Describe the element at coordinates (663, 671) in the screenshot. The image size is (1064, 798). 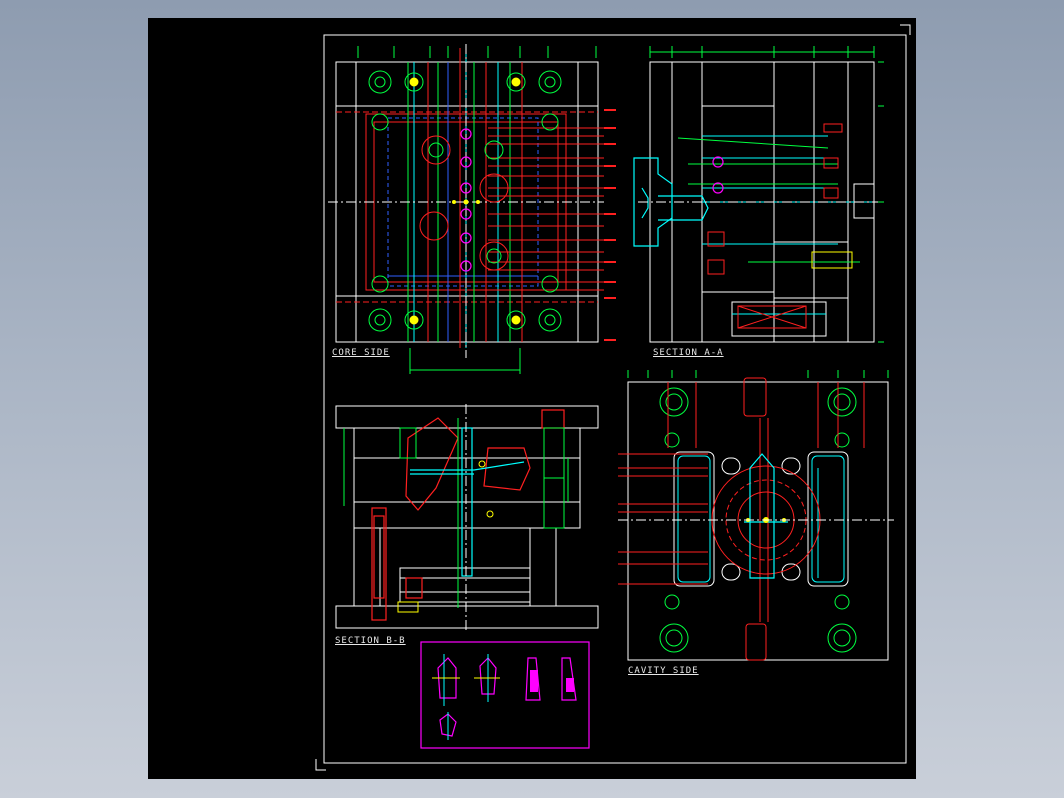
I see `cavity-side-title: CAVITY SIDE` at that location.